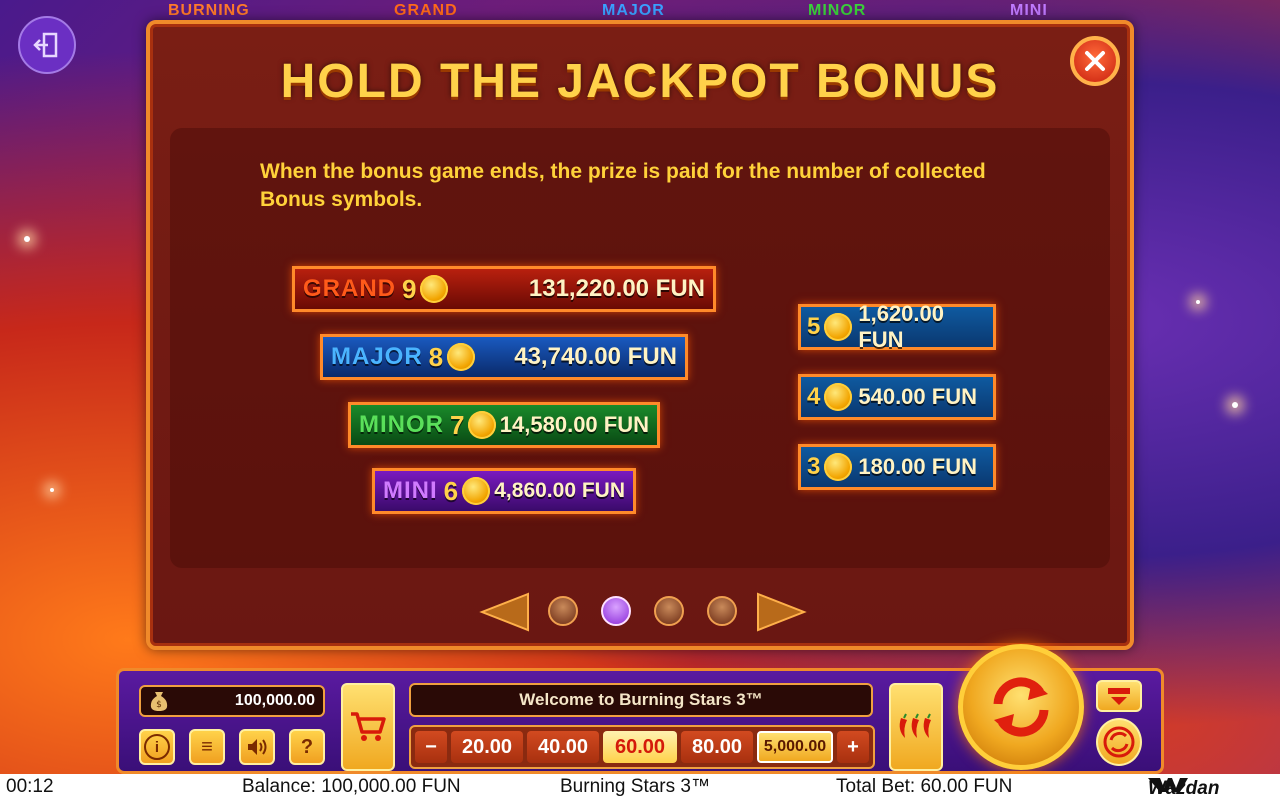 The width and height of the screenshot is (1280, 800). Describe the element at coordinates (563, 747) in the screenshot. I see `bet-option: 40.00` at that location.